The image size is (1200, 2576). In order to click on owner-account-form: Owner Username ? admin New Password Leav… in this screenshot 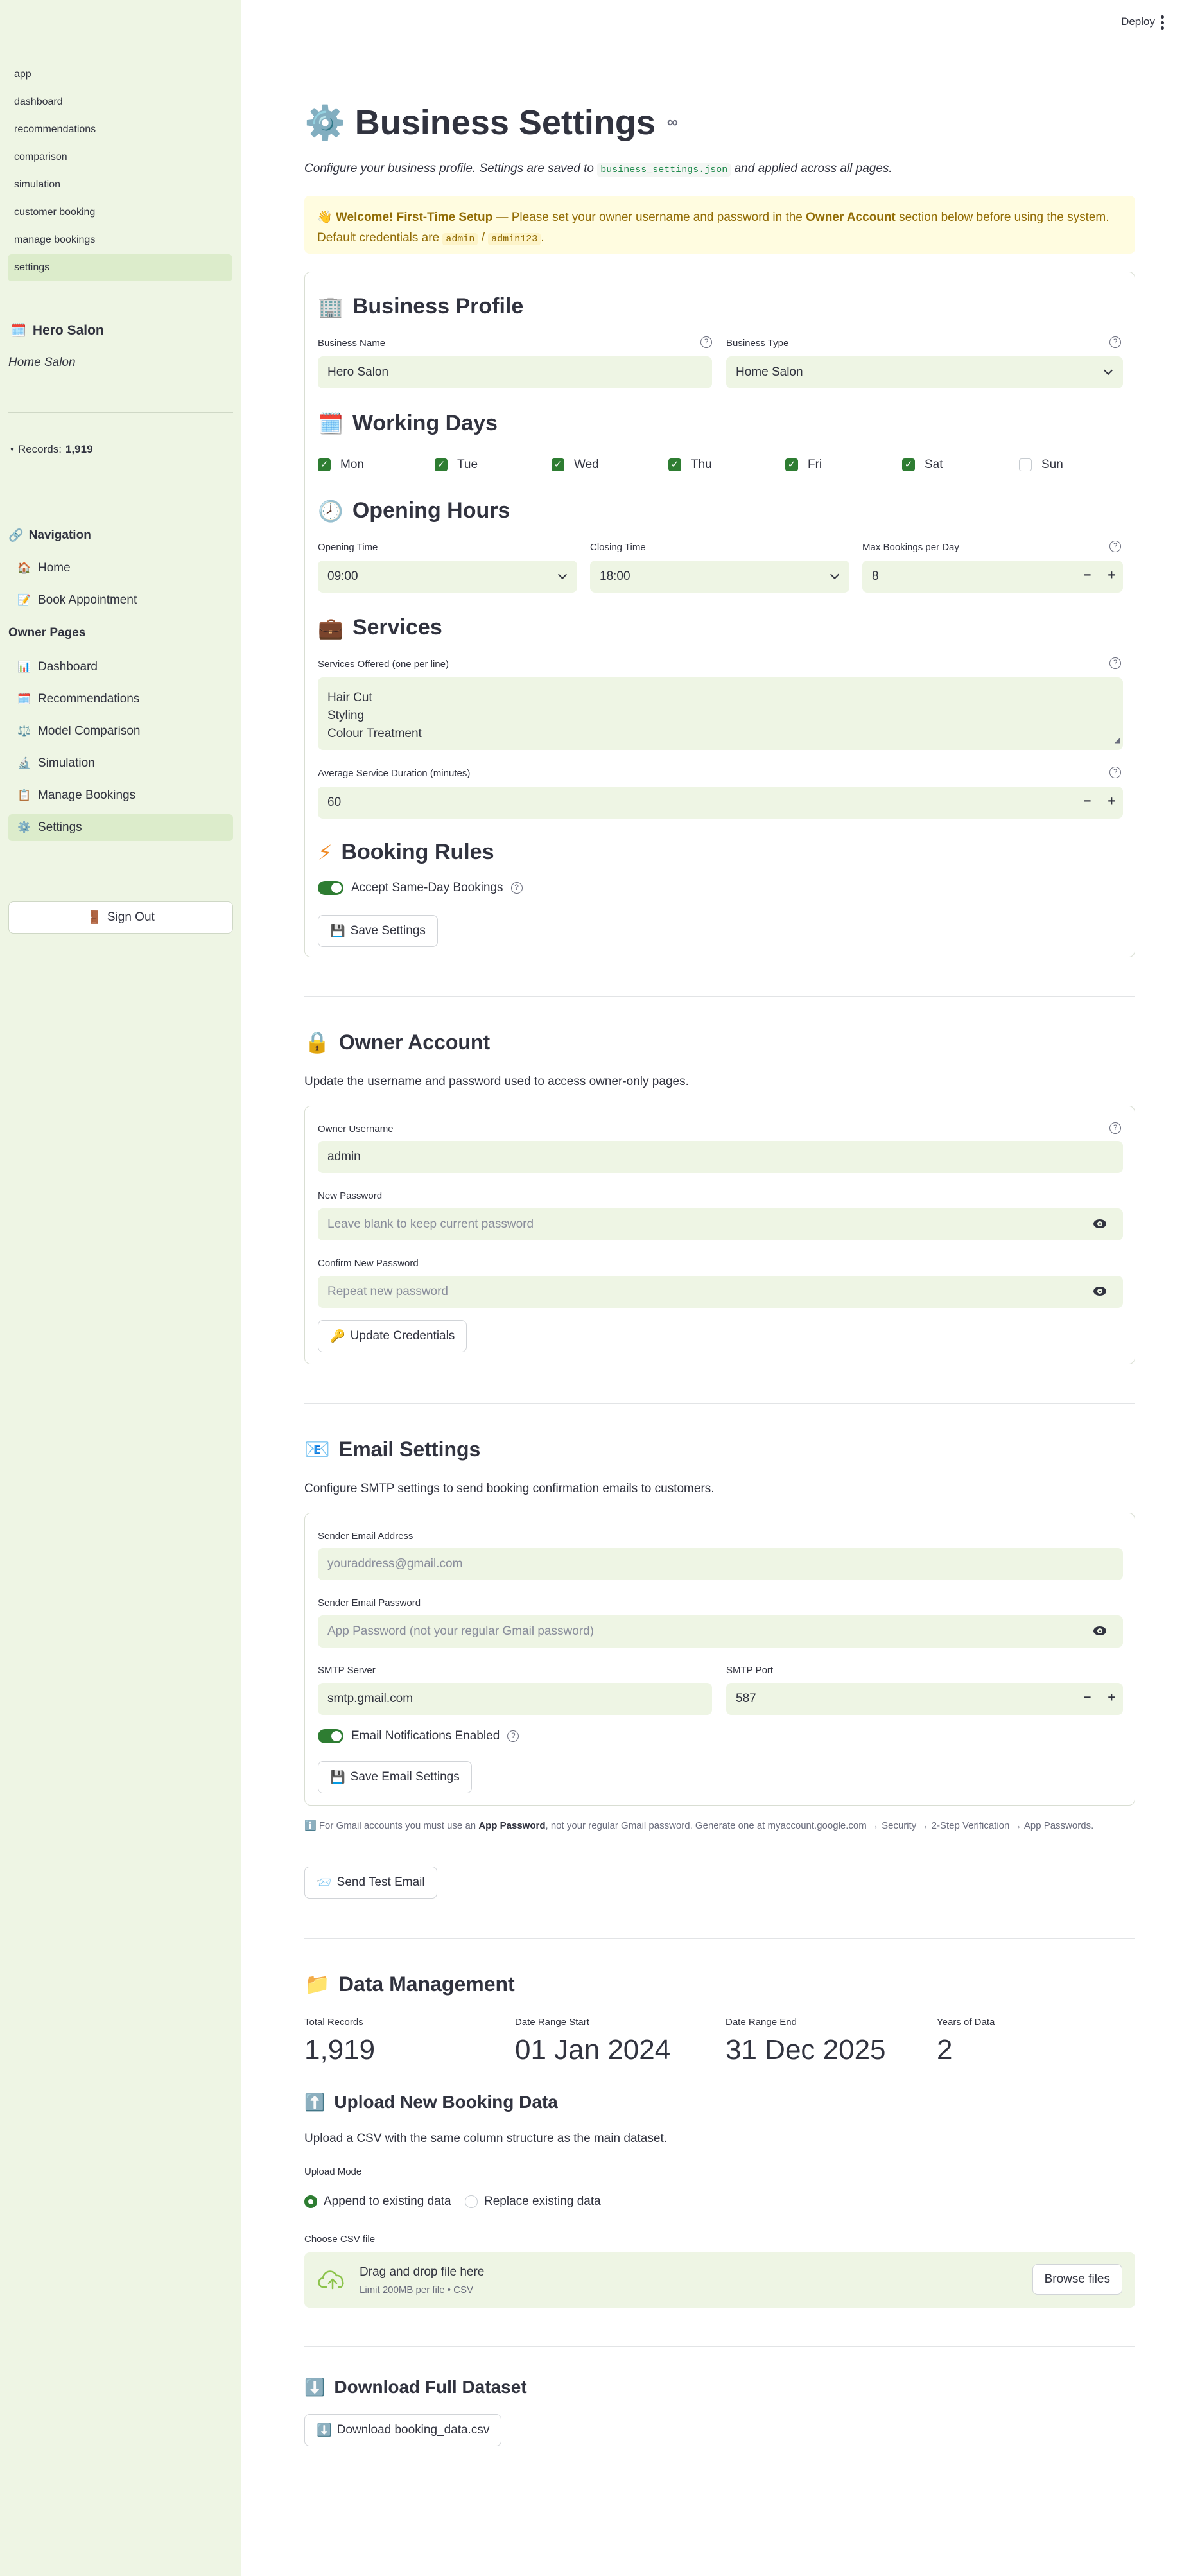, I will do `click(720, 1235)`.